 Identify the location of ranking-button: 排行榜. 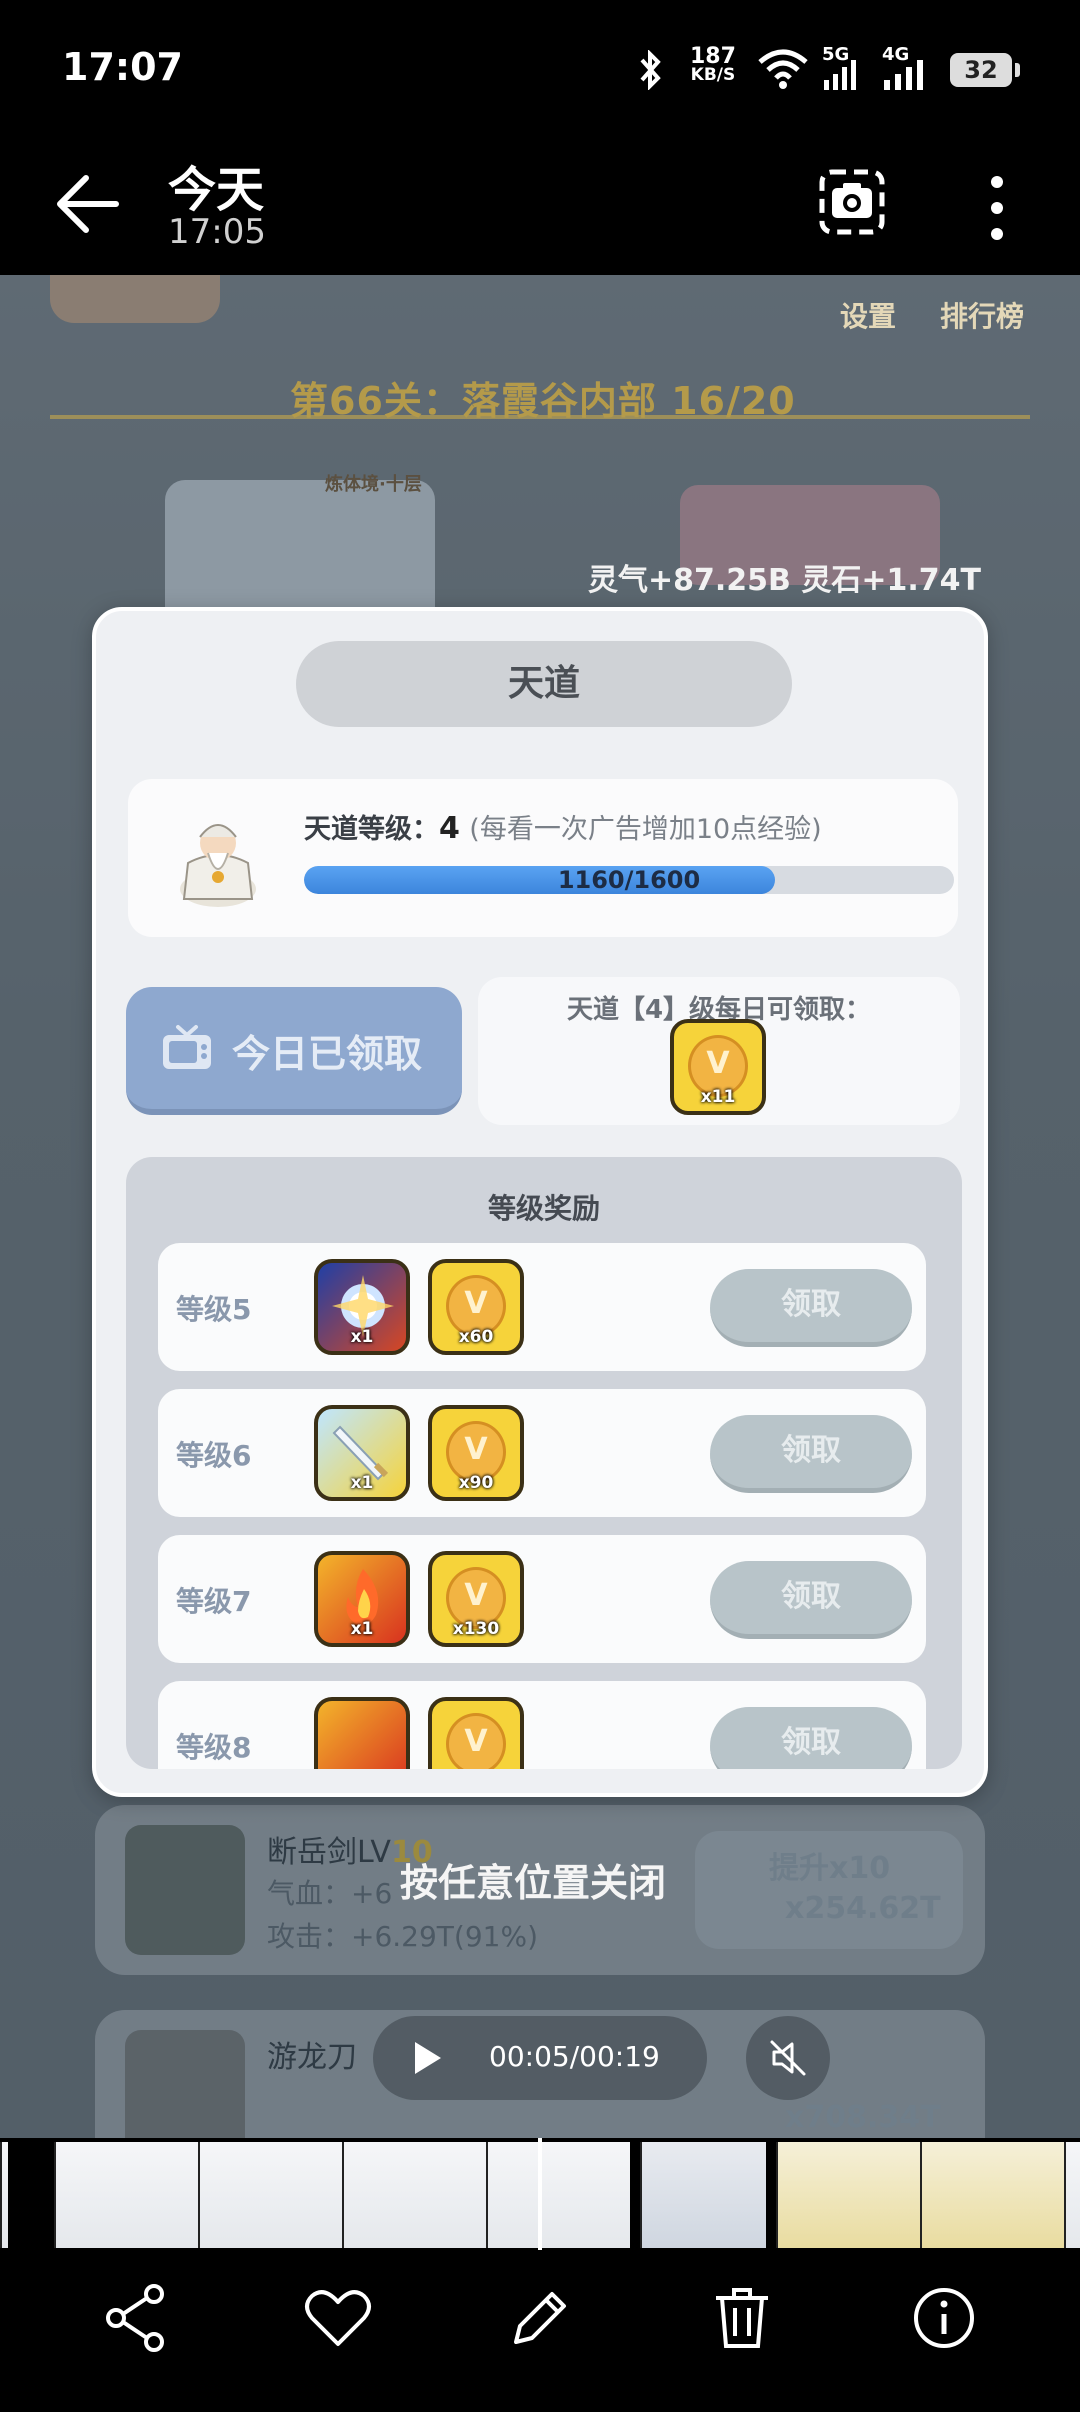
(982, 316).